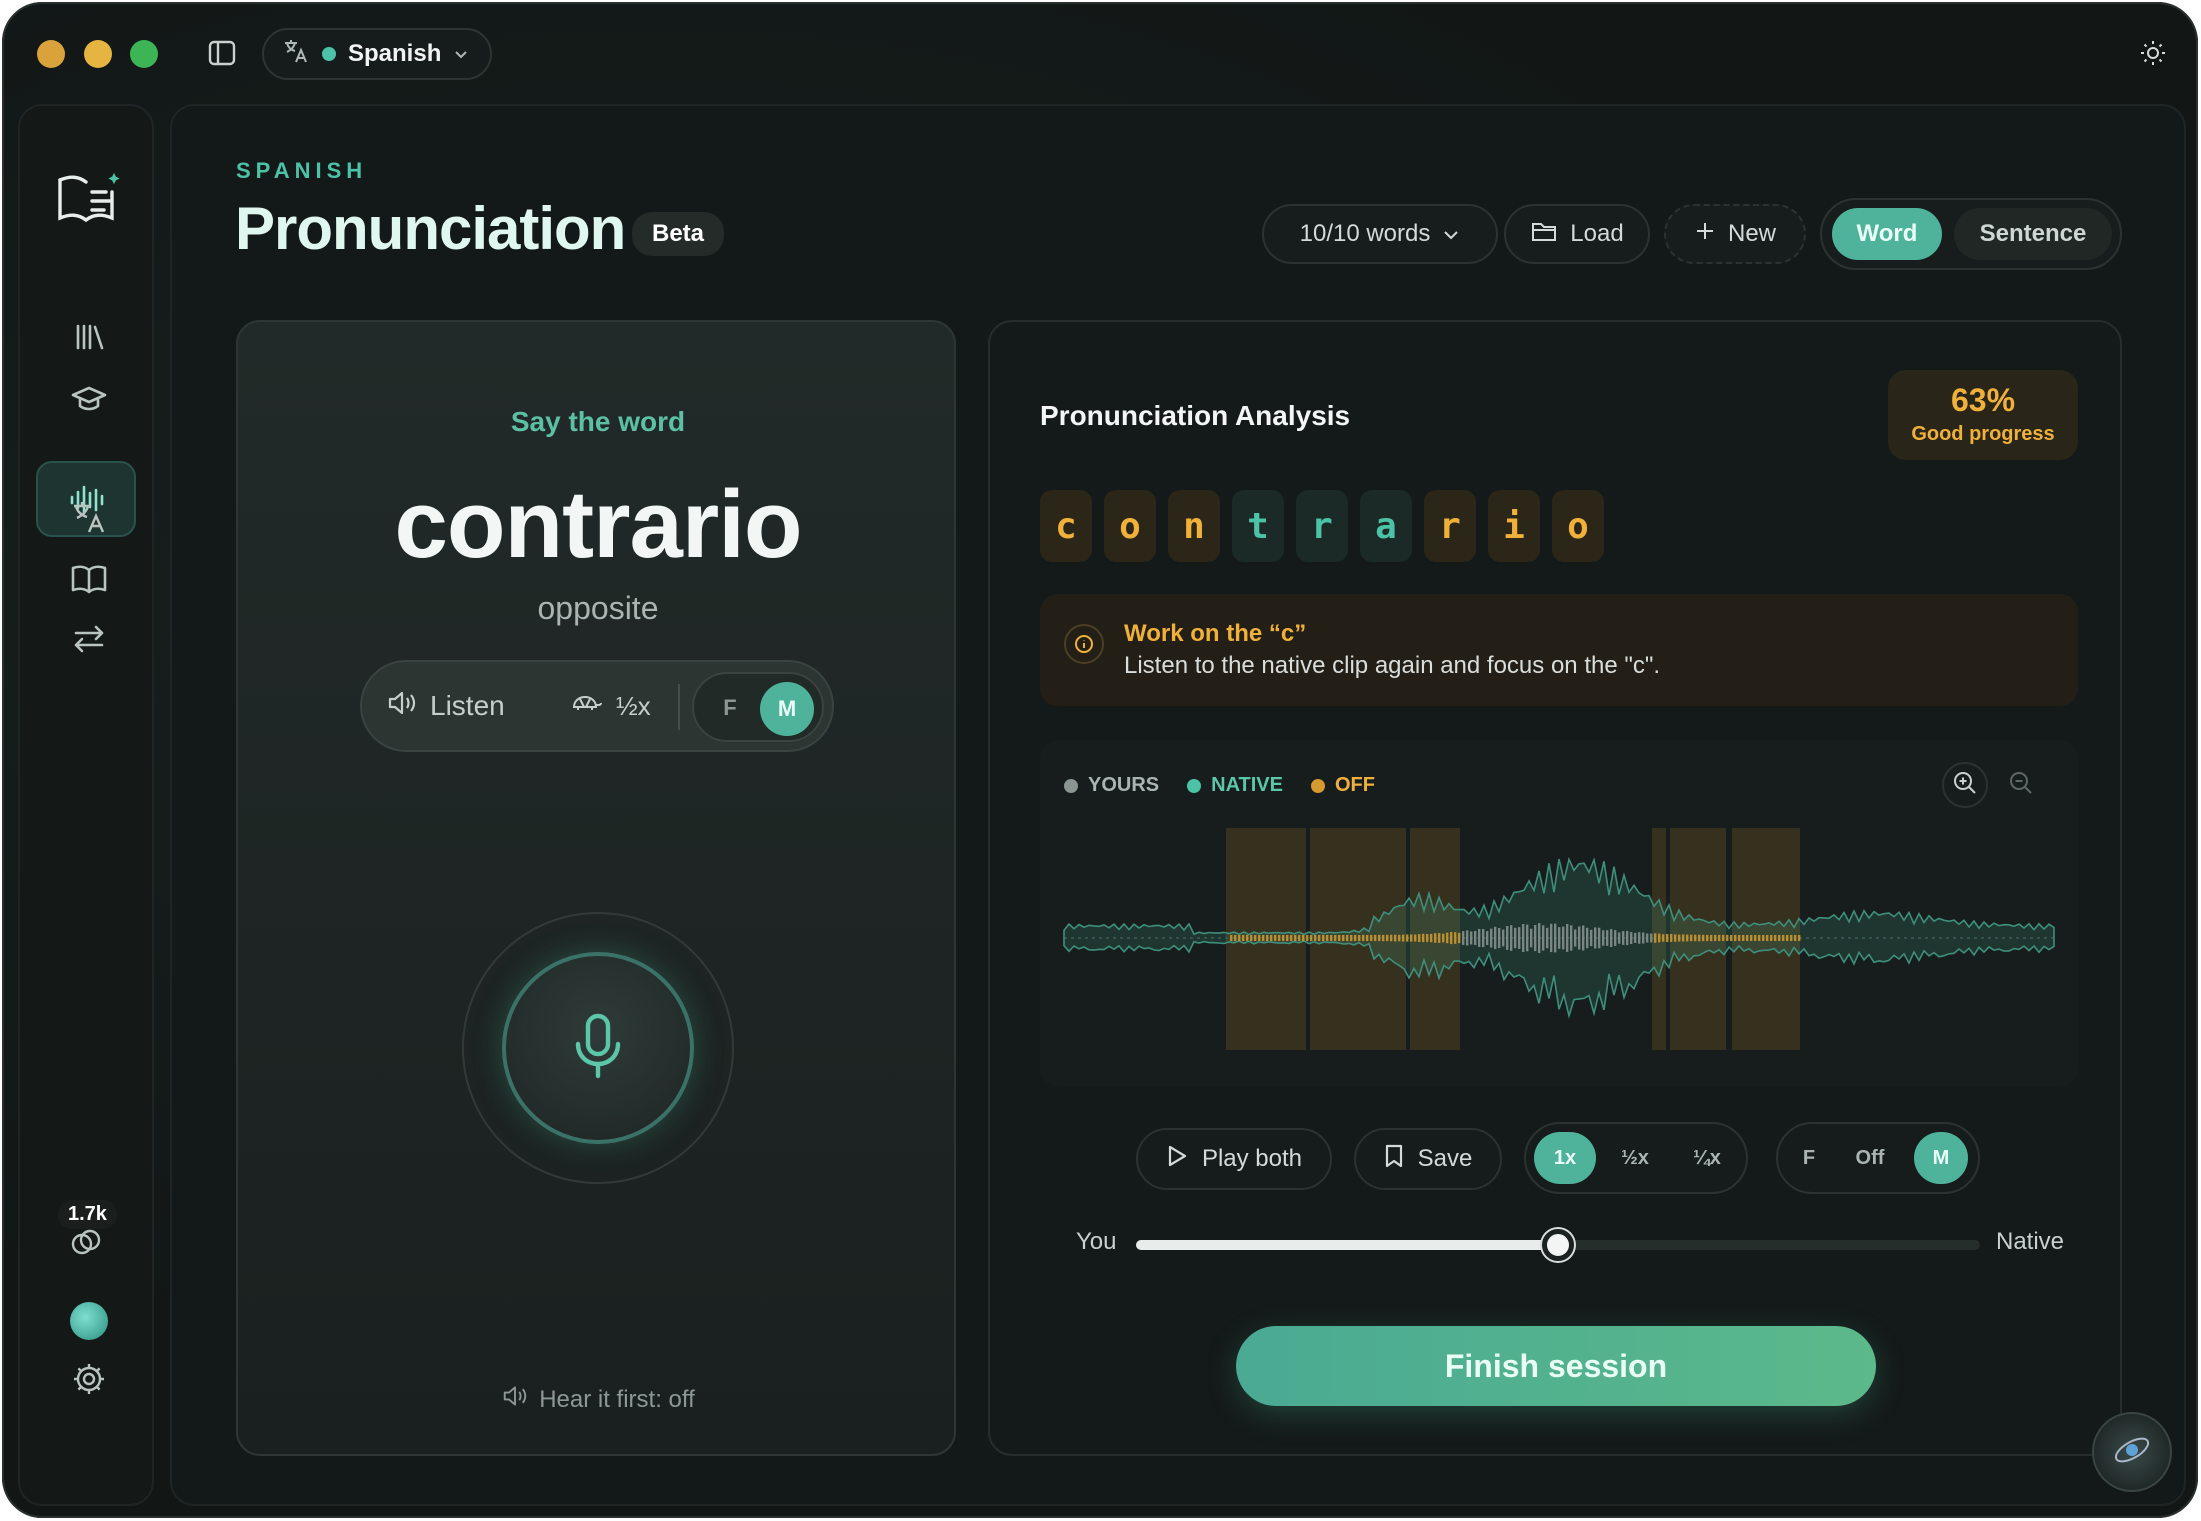 The height and width of the screenshot is (1521, 2201). I want to click on speed-1x-button: 1x, so click(1565, 1158).